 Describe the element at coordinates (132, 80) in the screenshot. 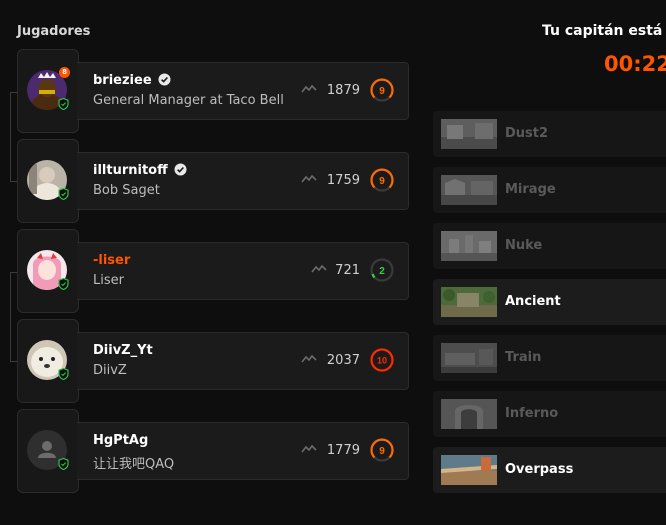

I see `player-nickname: brieziee` at that location.